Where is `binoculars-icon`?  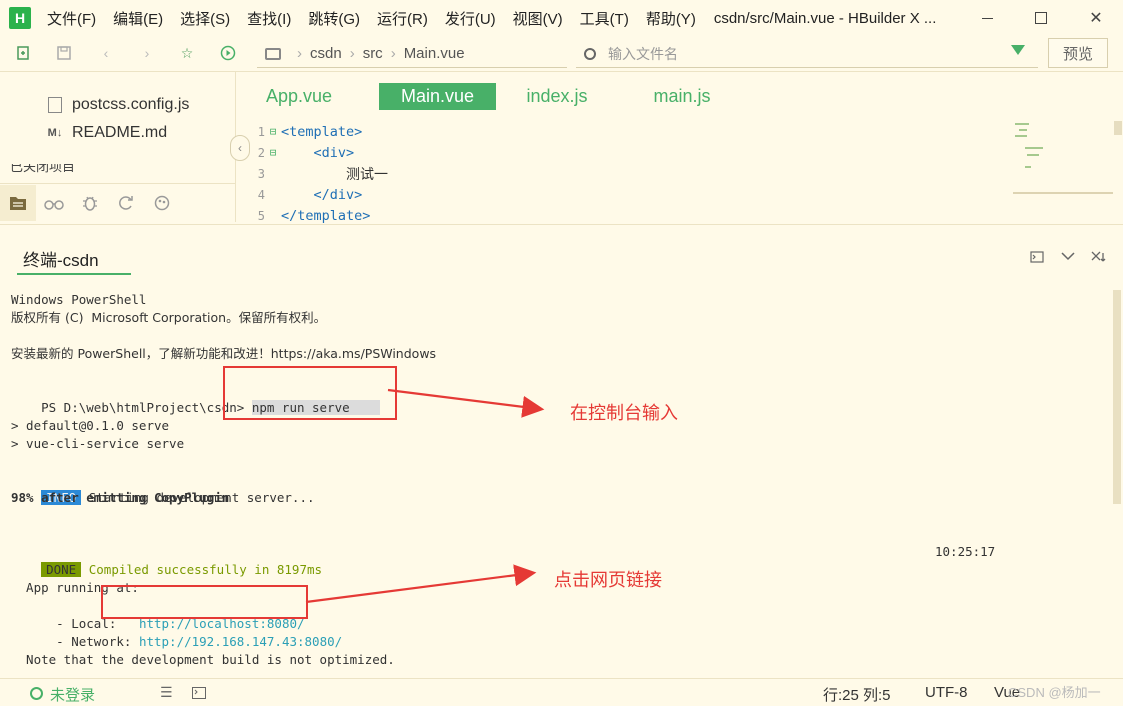 binoculars-icon is located at coordinates (54, 204).